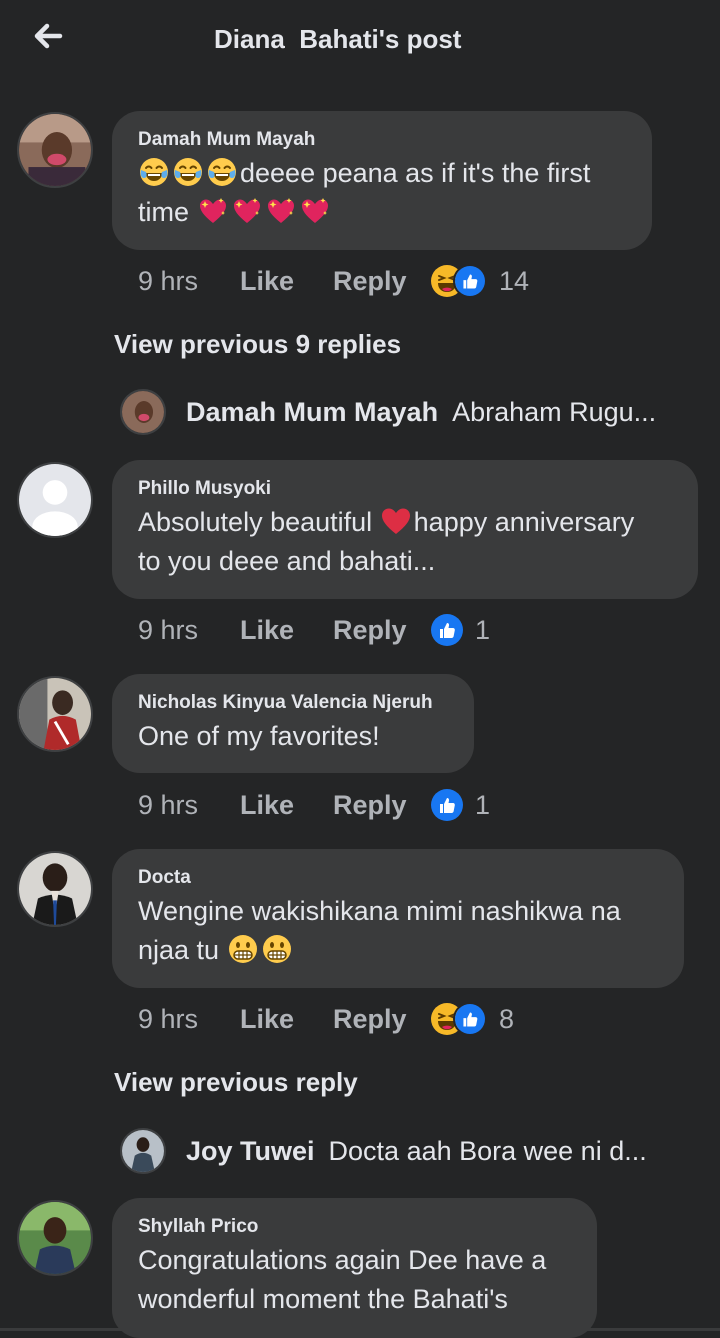 The image size is (720, 1338). Describe the element at coordinates (257, 344) in the screenshot. I see `view-previous-replies-link: View previous 9 replies` at that location.